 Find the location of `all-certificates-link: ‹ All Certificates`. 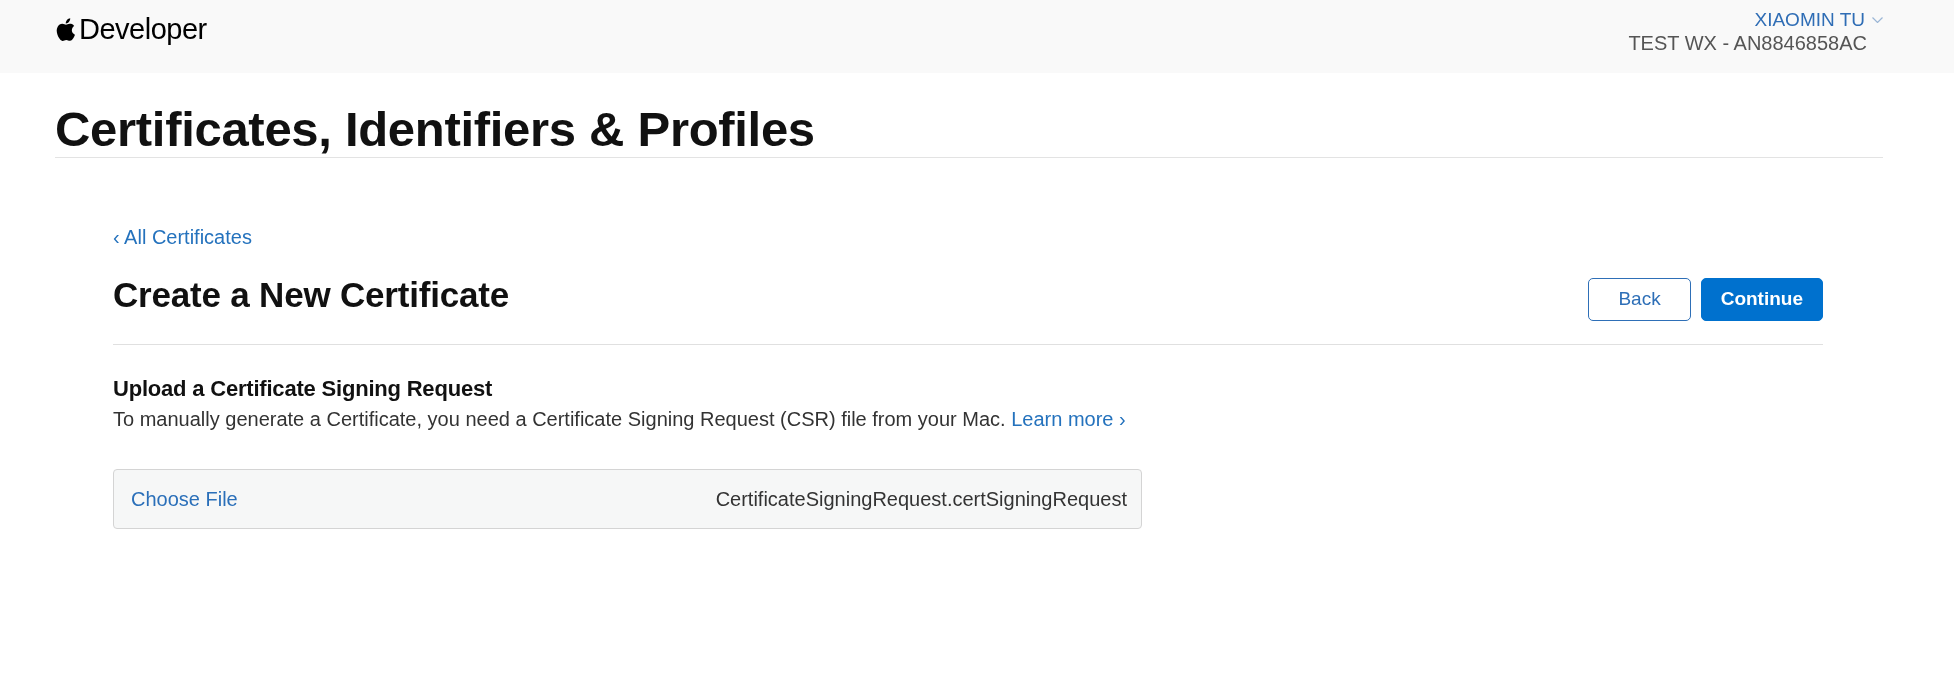

all-certificates-link: ‹ All Certificates is located at coordinates (182, 237).